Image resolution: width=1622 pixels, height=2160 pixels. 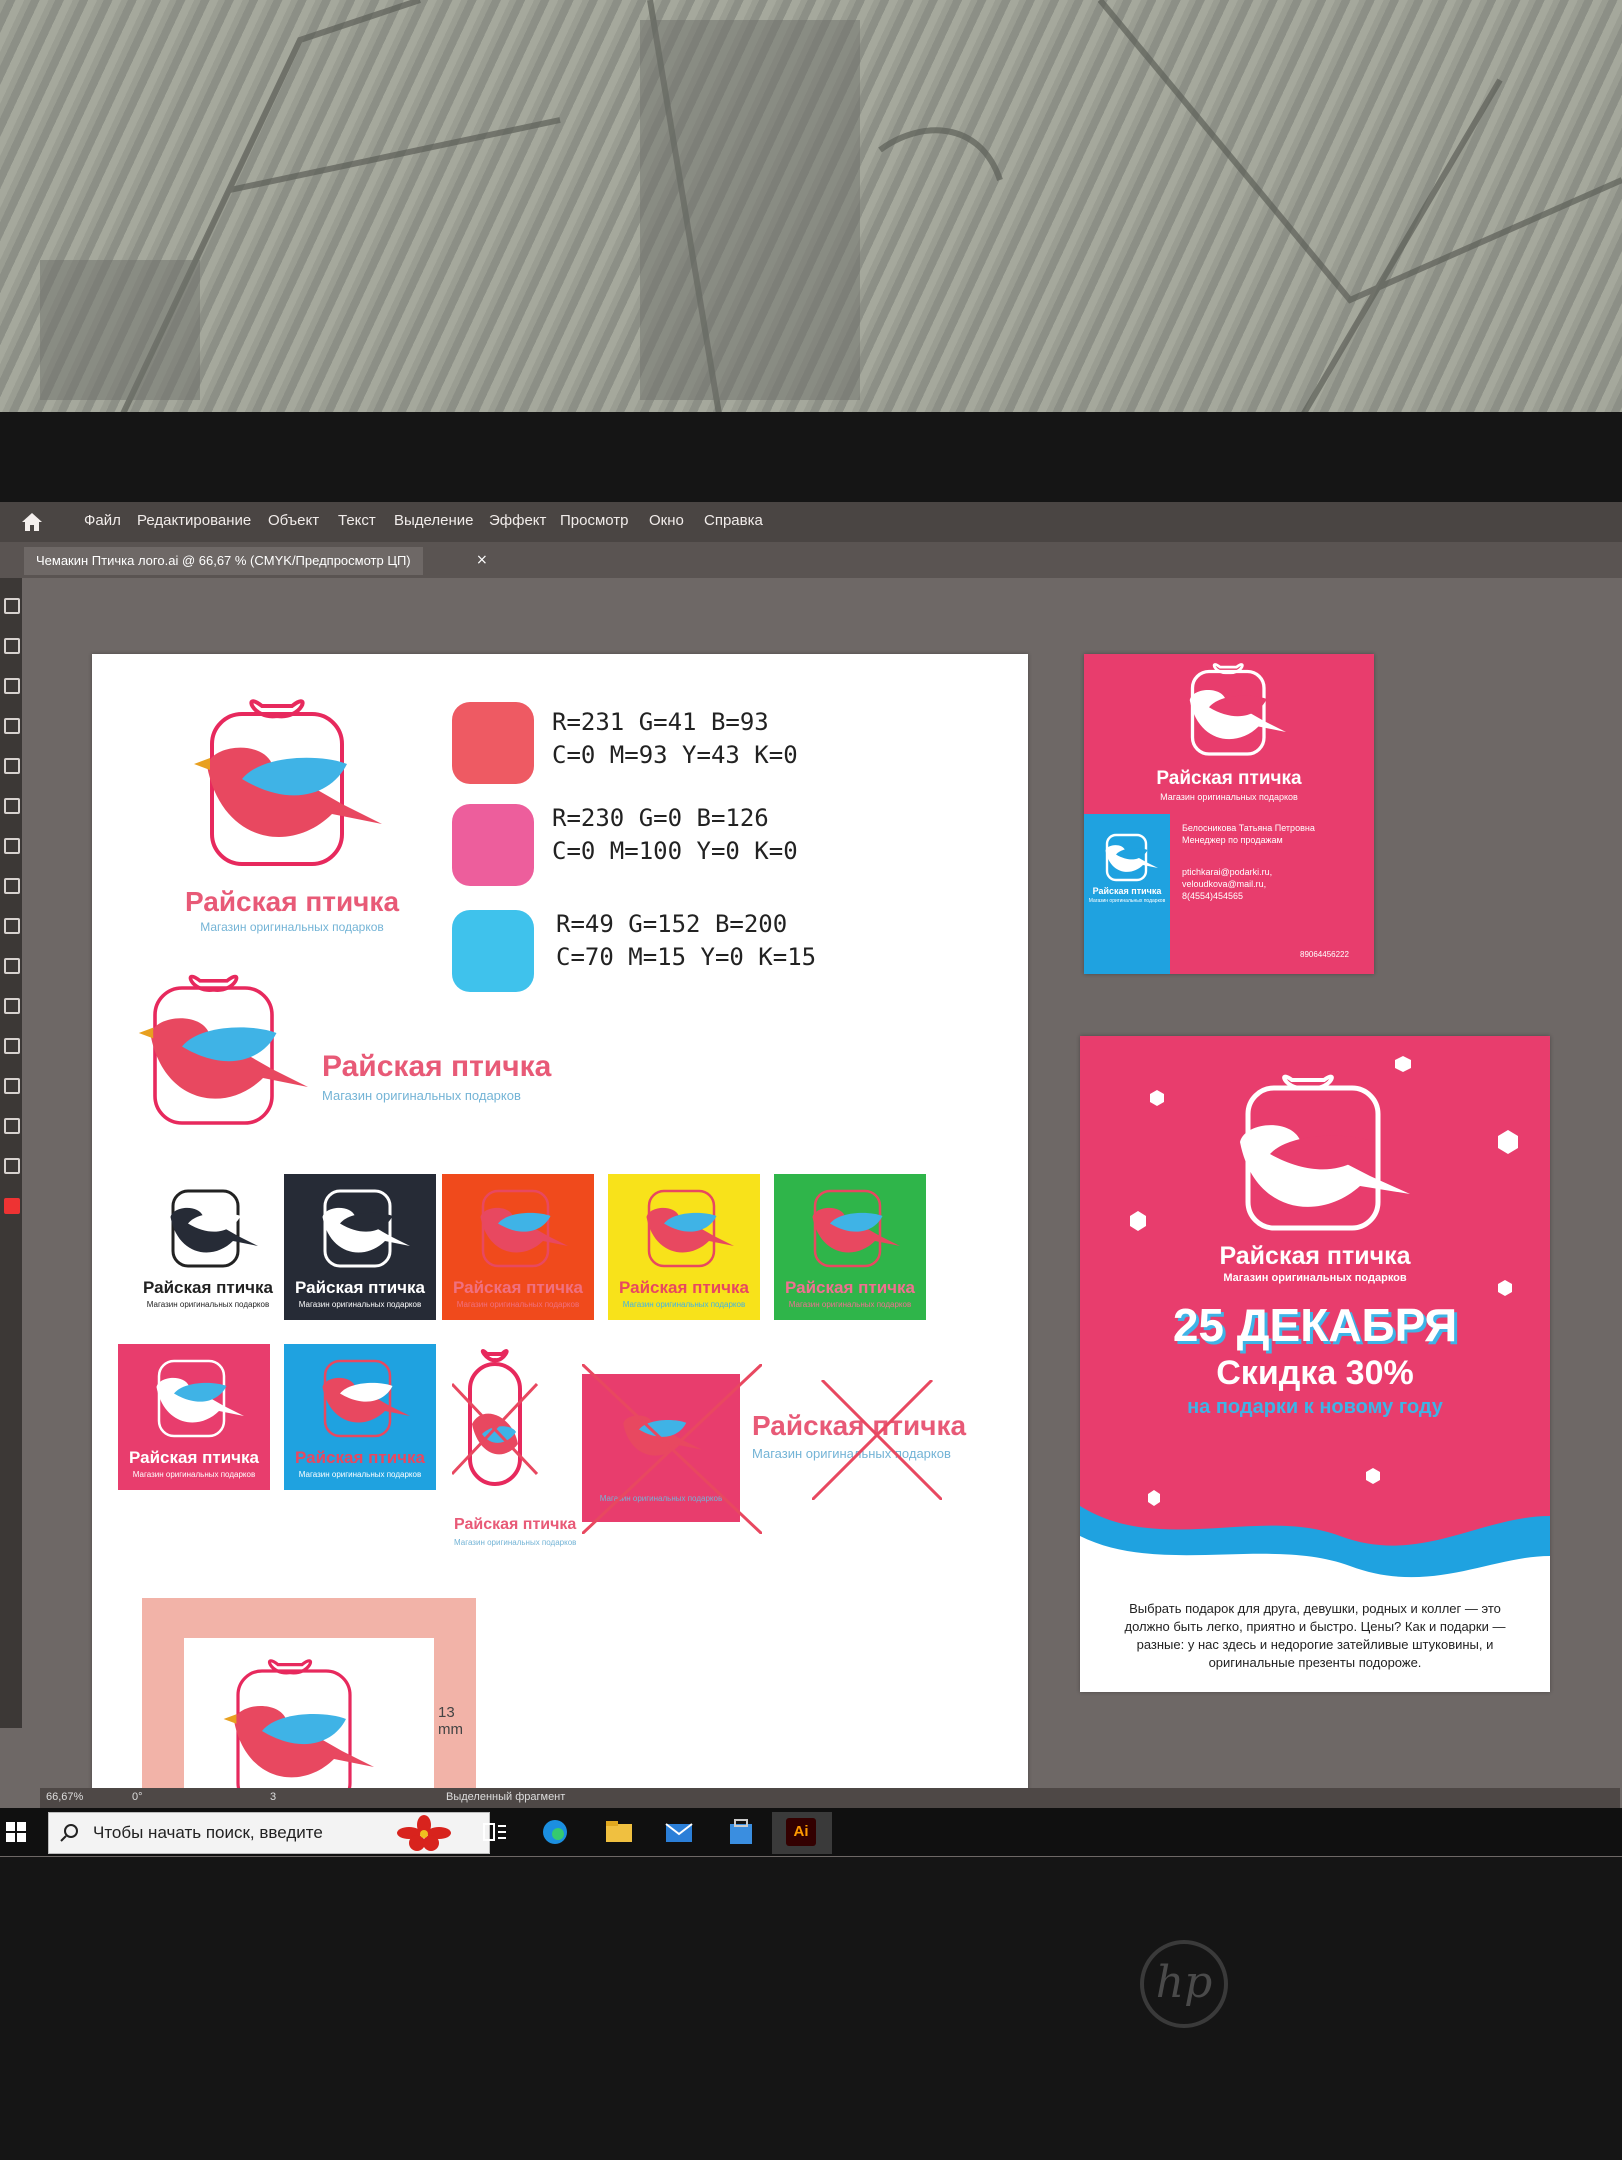 What do you see at coordinates (208, 1832) in the screenshot?
I see `search-placeholder: Чтобы начать поиск, введите` at bounding box center [208, 1832].